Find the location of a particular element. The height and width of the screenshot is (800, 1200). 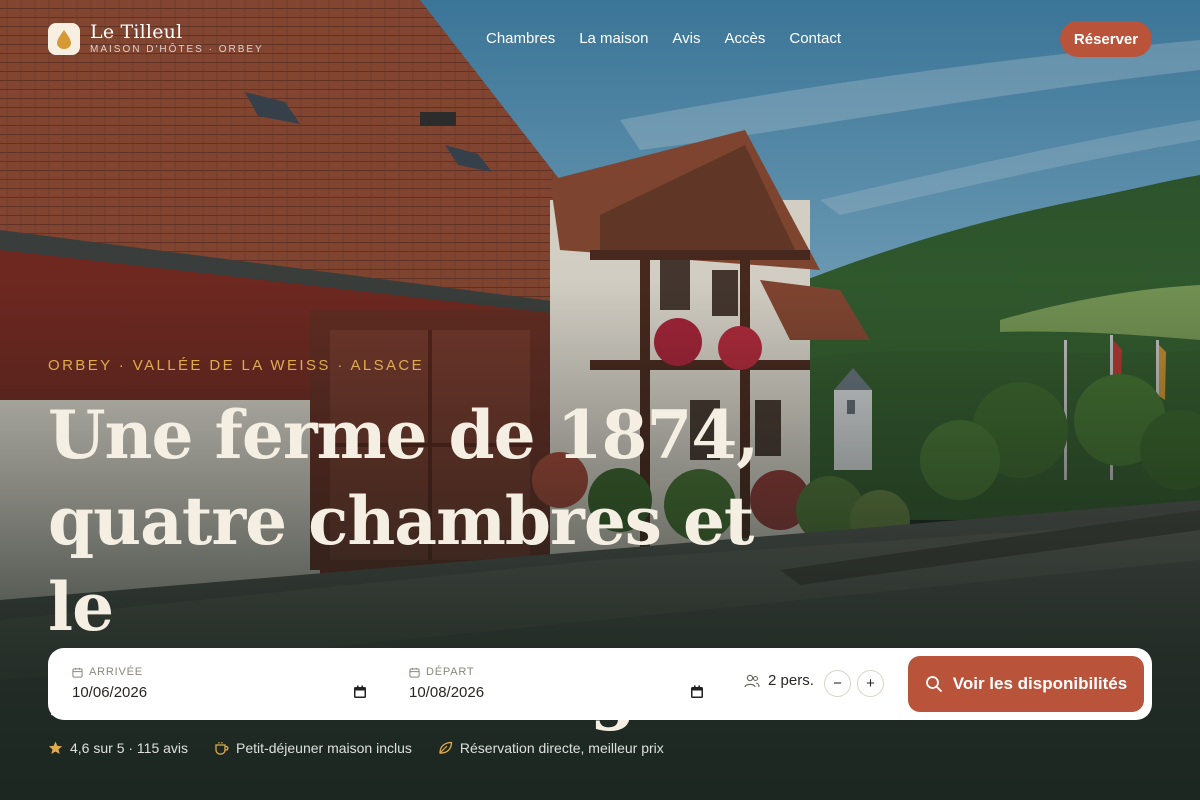

nav-item-chambres: Chambres is located at coordinates (520, 38).